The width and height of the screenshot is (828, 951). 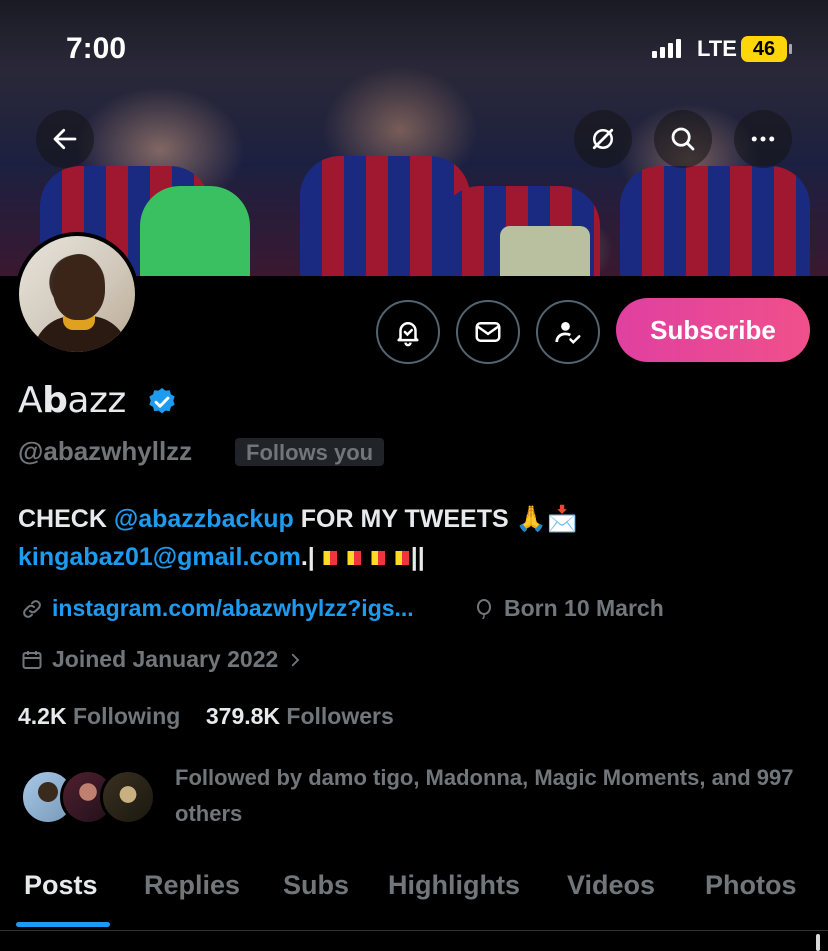 I want to click on profile-birthday: Born 10 March, so click(x=568, y=608).